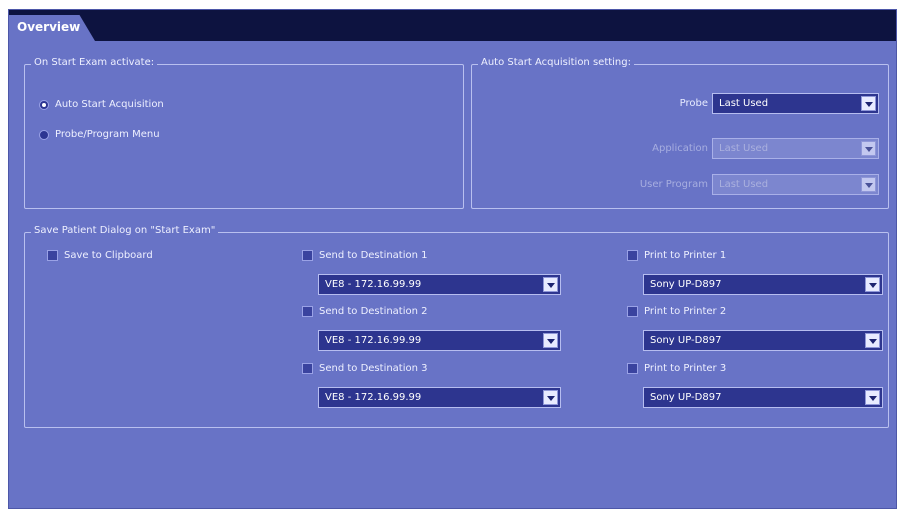 The image size is (905, 517). What do you see at coordinates (556, 62) in the screenshot?
I see `auto-start-setting-title: Auto Start Acquisition setting:` at bounding box center [556, 62].